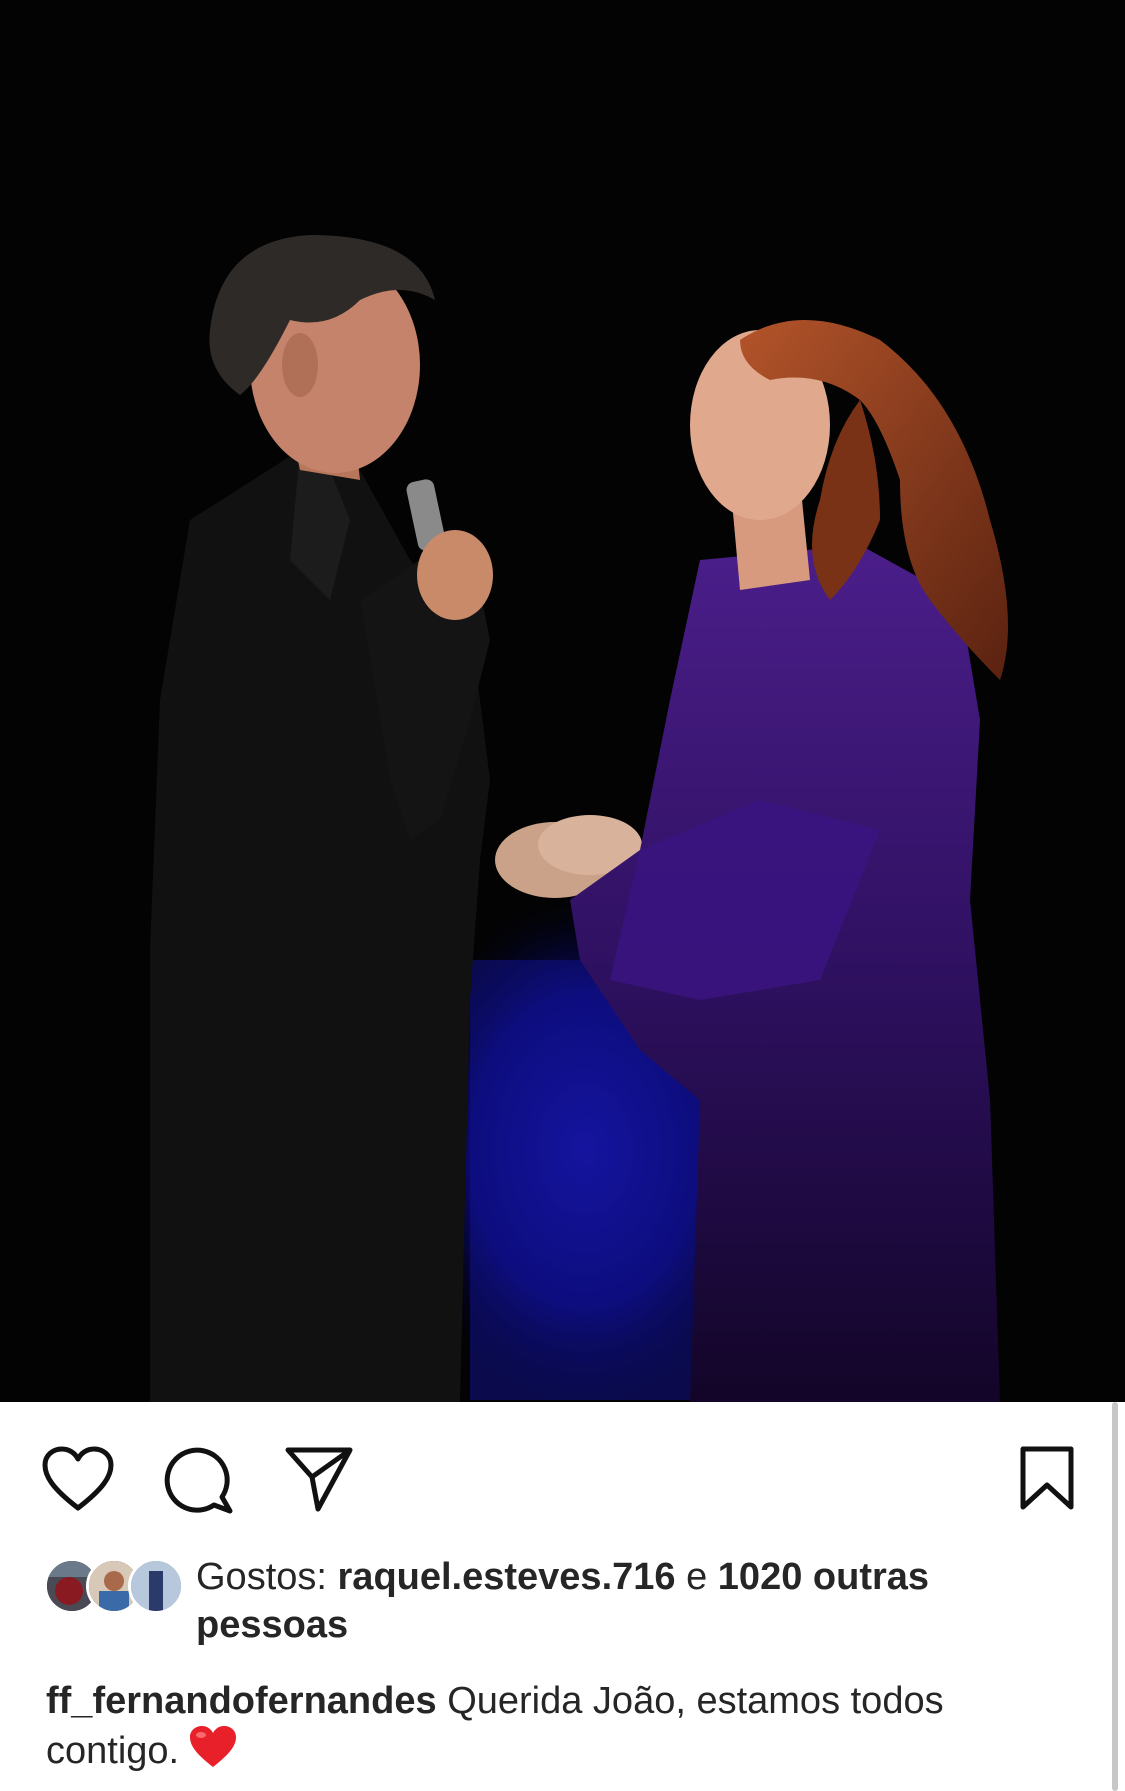 The width and height of the screenshot is (1125, 1791). I want to click on heart-outline-icon, so click(78, 1479).